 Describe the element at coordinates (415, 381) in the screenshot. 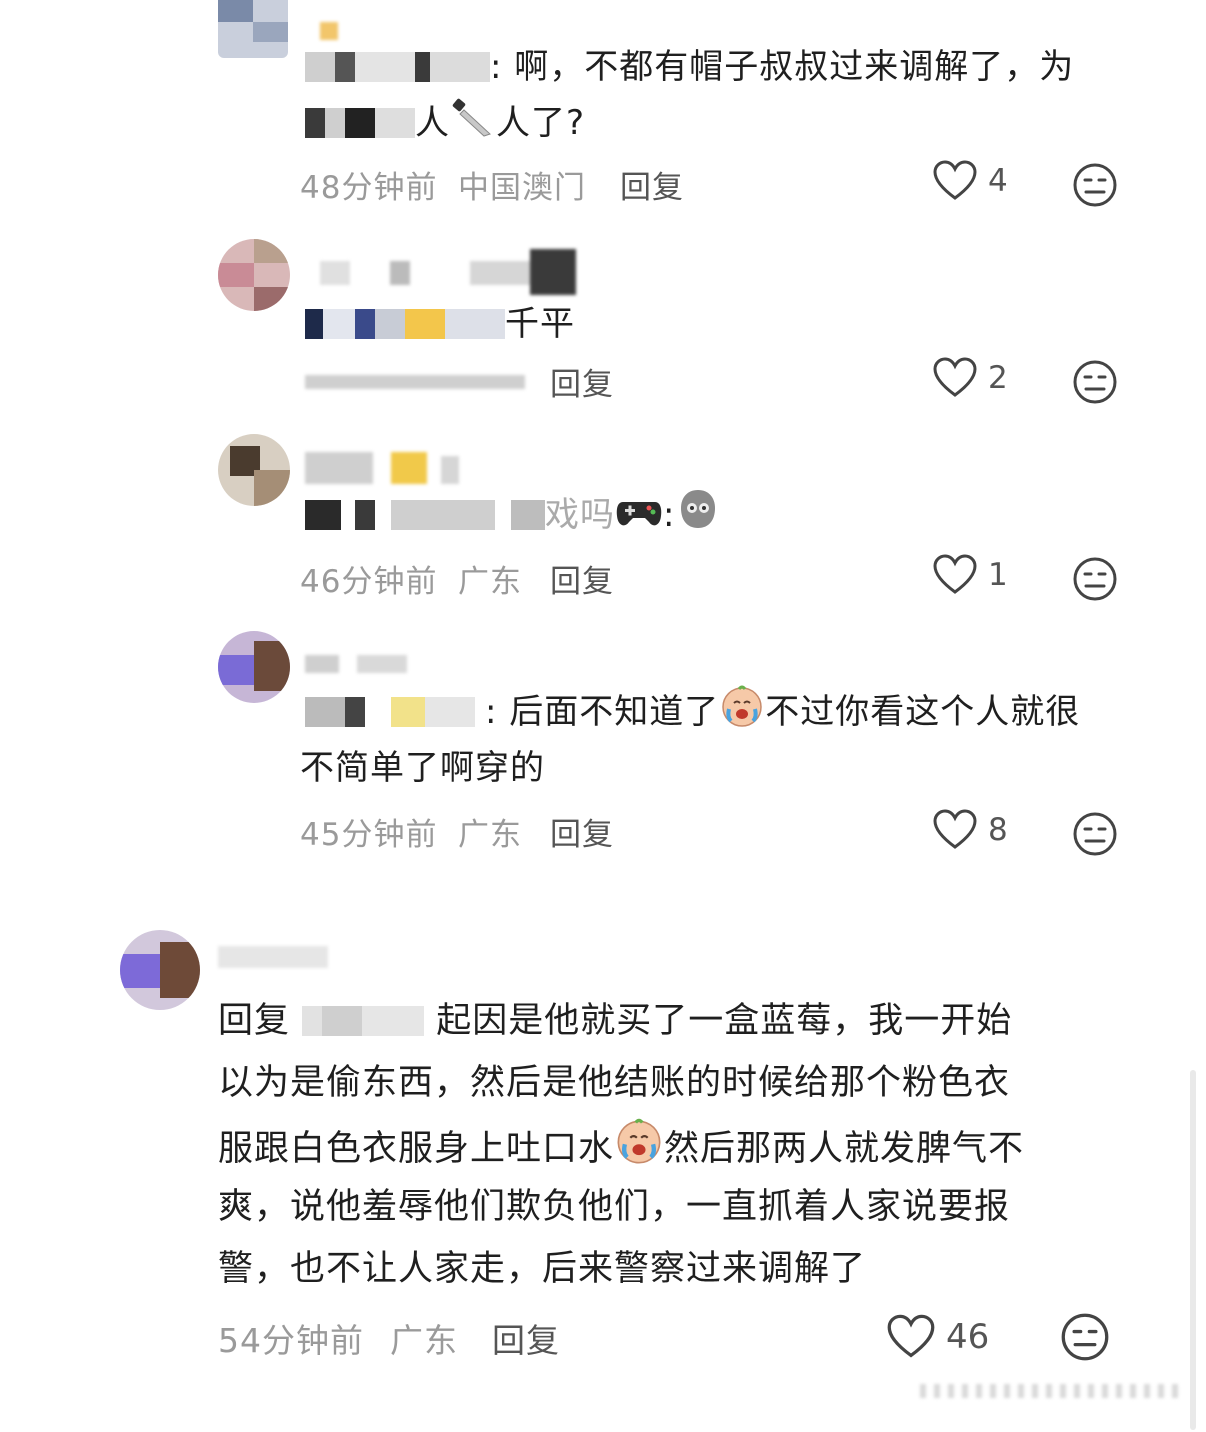

I see `comment-time-location` at that location.